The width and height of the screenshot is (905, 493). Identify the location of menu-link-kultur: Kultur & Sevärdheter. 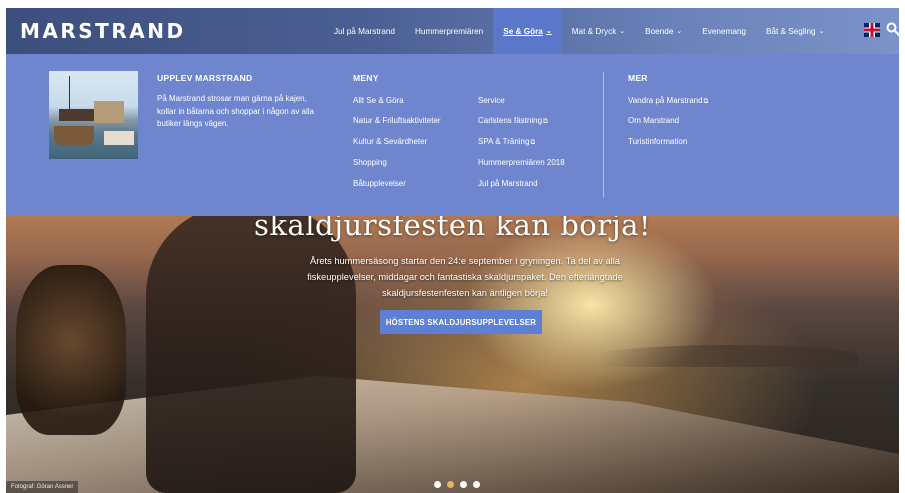
(390, 141).